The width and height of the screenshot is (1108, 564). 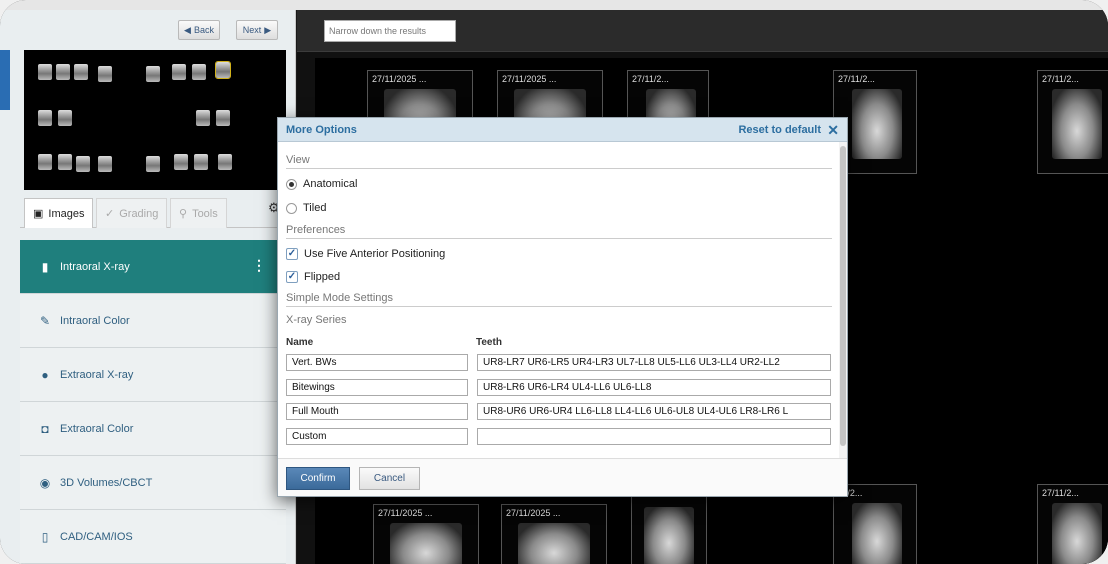 I want to click on category-intraoral-color: ✎ Intraoral Color, so click(x=153, y=321).